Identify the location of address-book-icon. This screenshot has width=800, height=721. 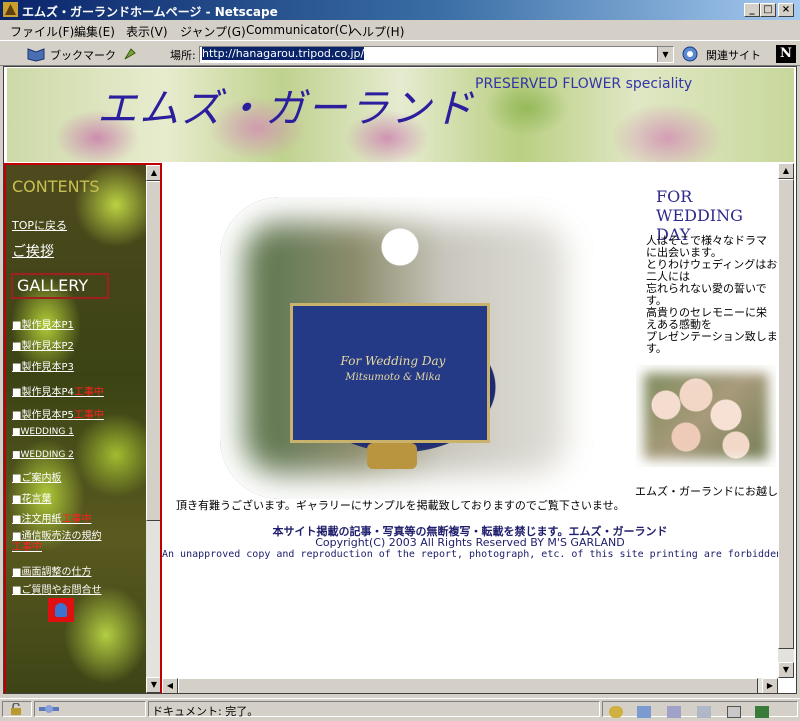
(704, 712).